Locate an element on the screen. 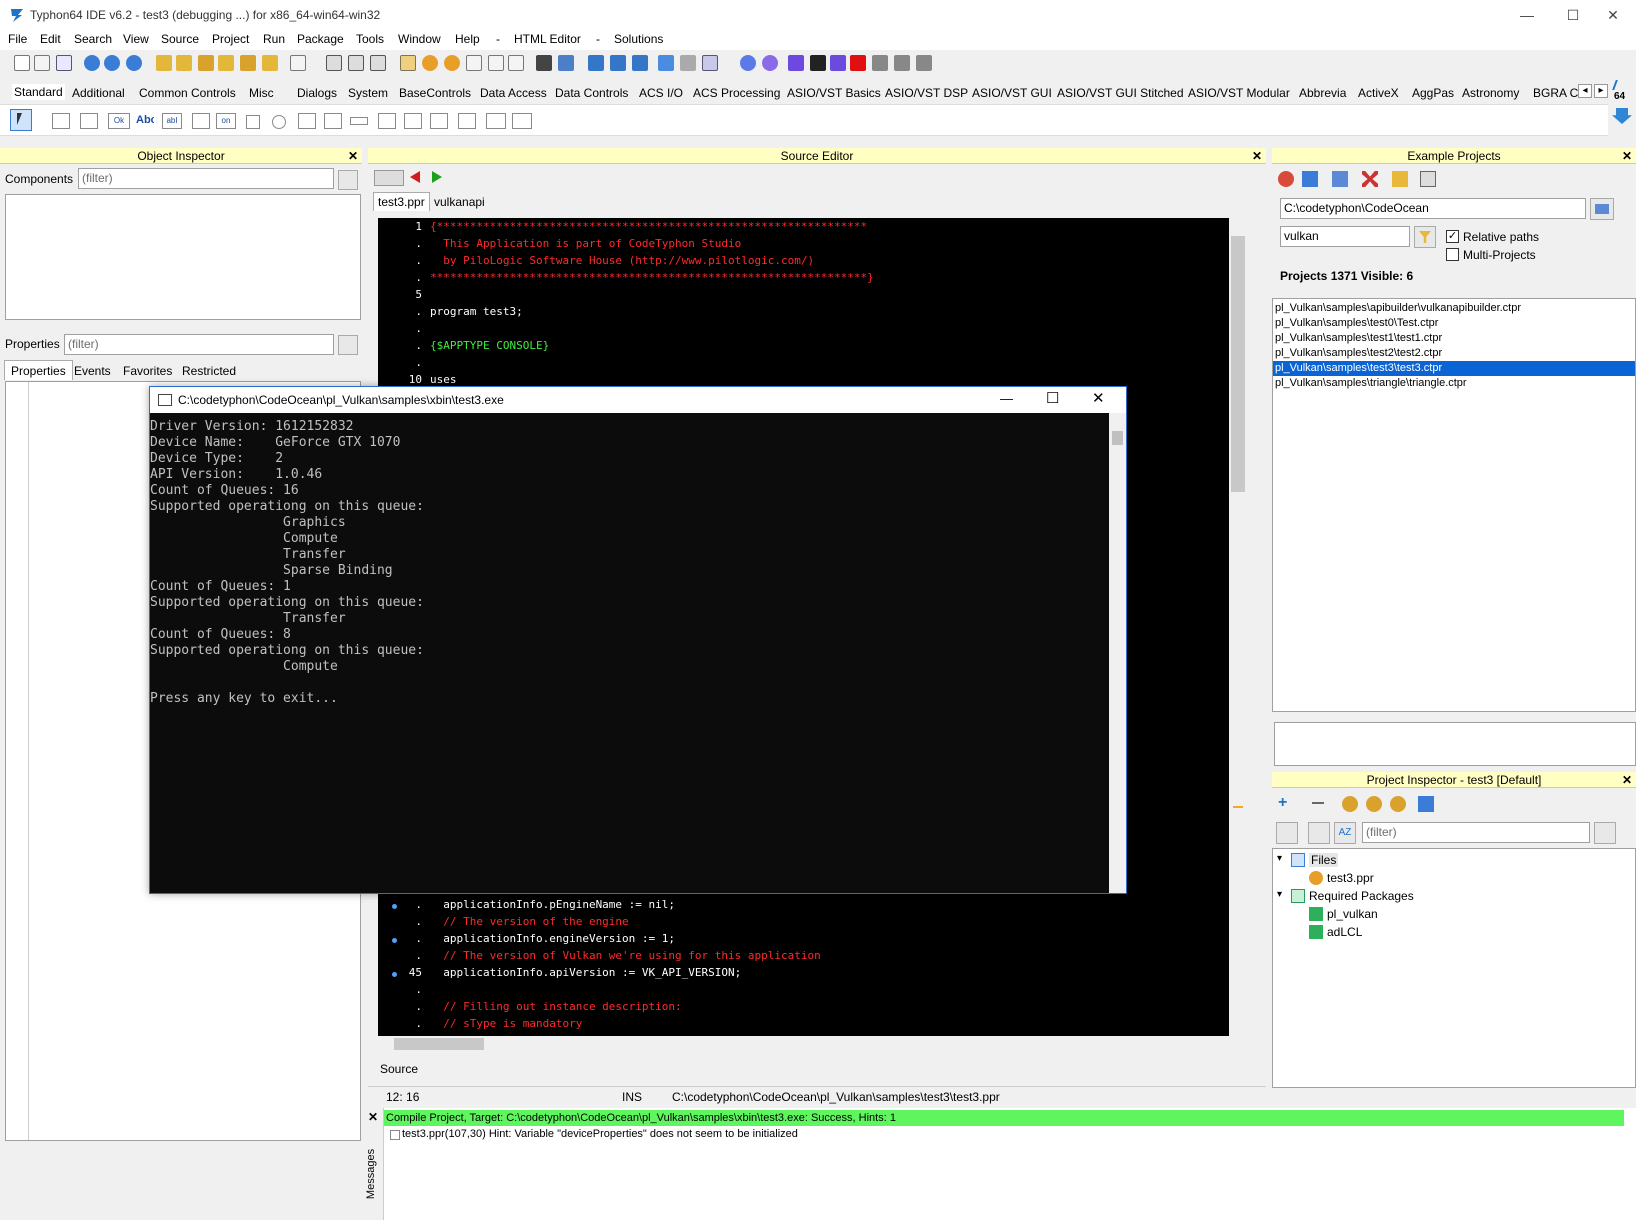 The image size is (1636, 1220). find-icon is located at coordinates (134, 63).